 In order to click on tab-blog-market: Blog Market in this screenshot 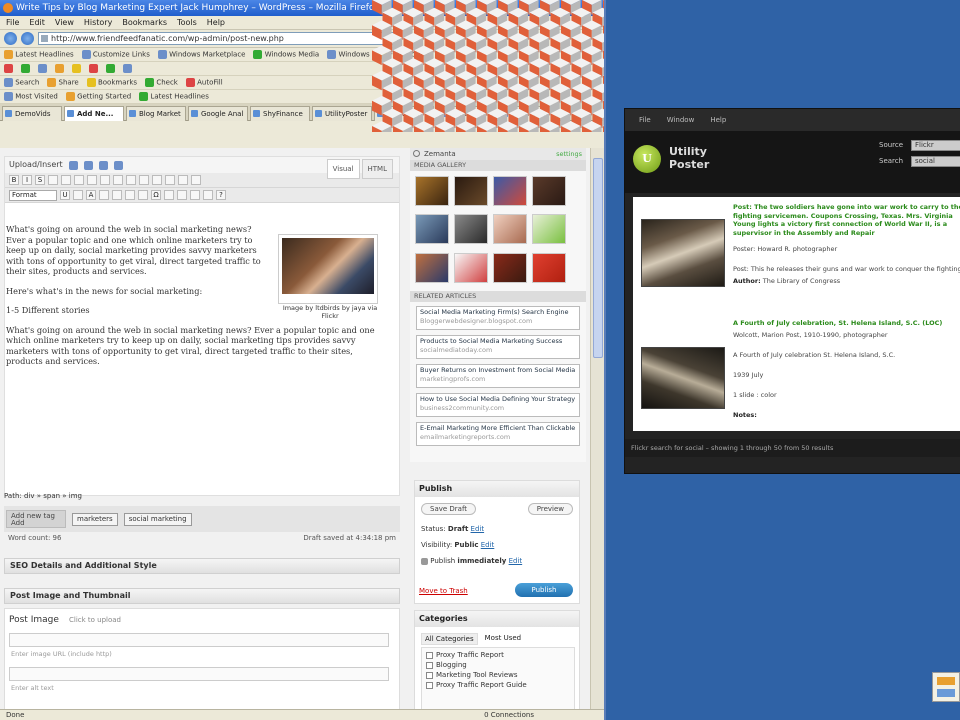, I will do `click(156, 113)`.